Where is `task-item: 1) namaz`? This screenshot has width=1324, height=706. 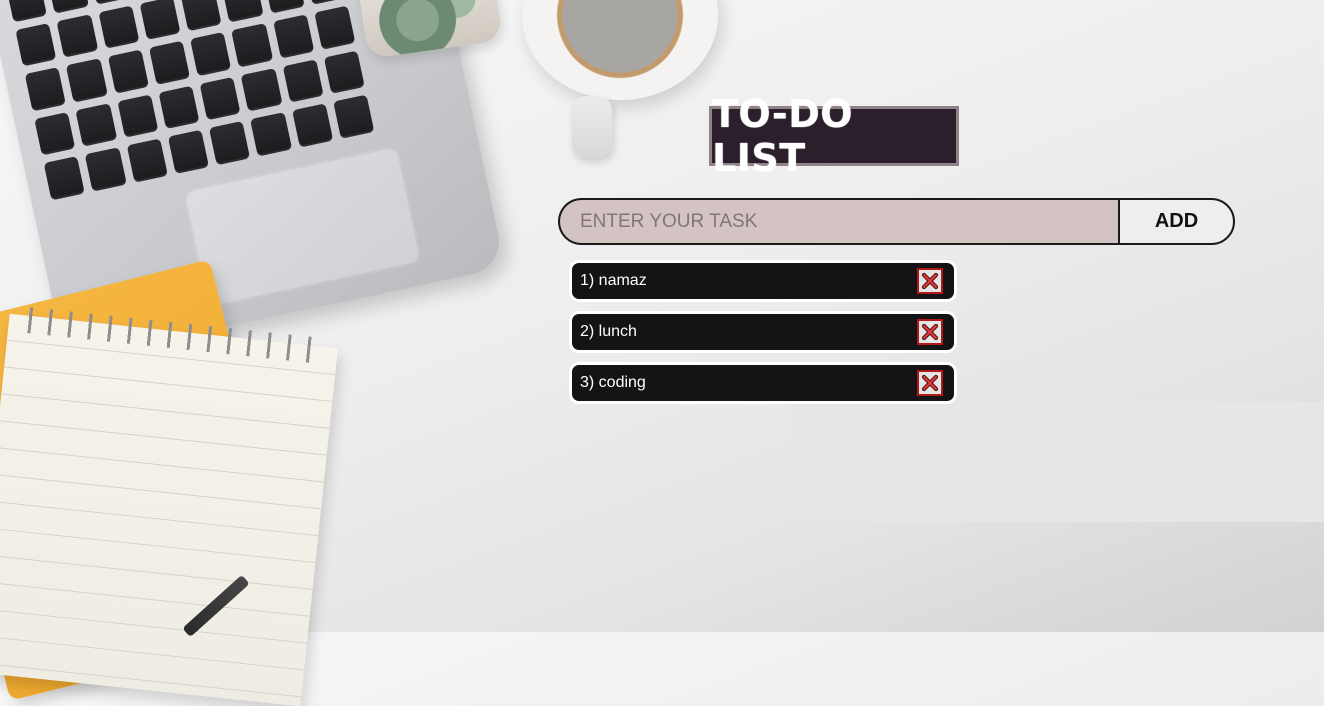
task-item: 1) namaz is located at coordinates (763, 281).